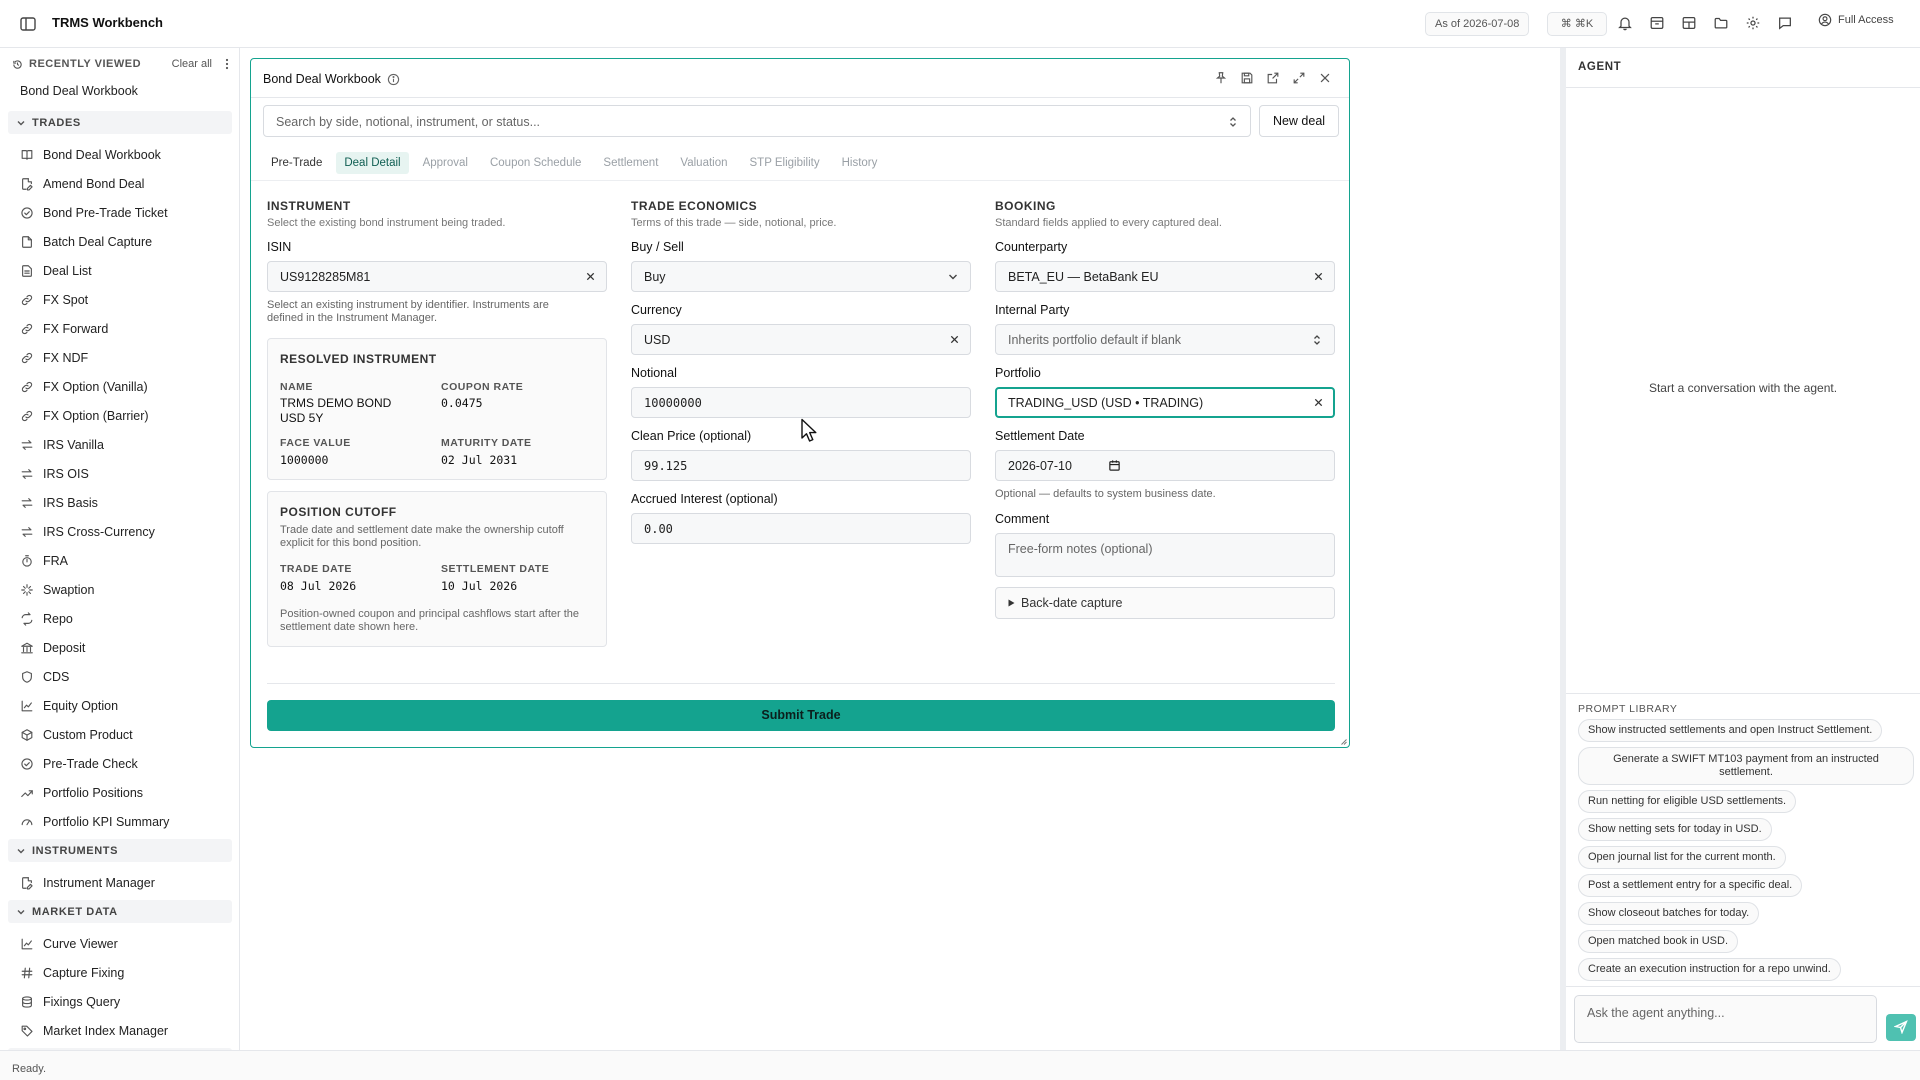  What do you see at coordinates (120, 972) in the screenshot?
I see `sidebar-item-capture-fixing: Capture Fixing` at bounding box center [120, 972].